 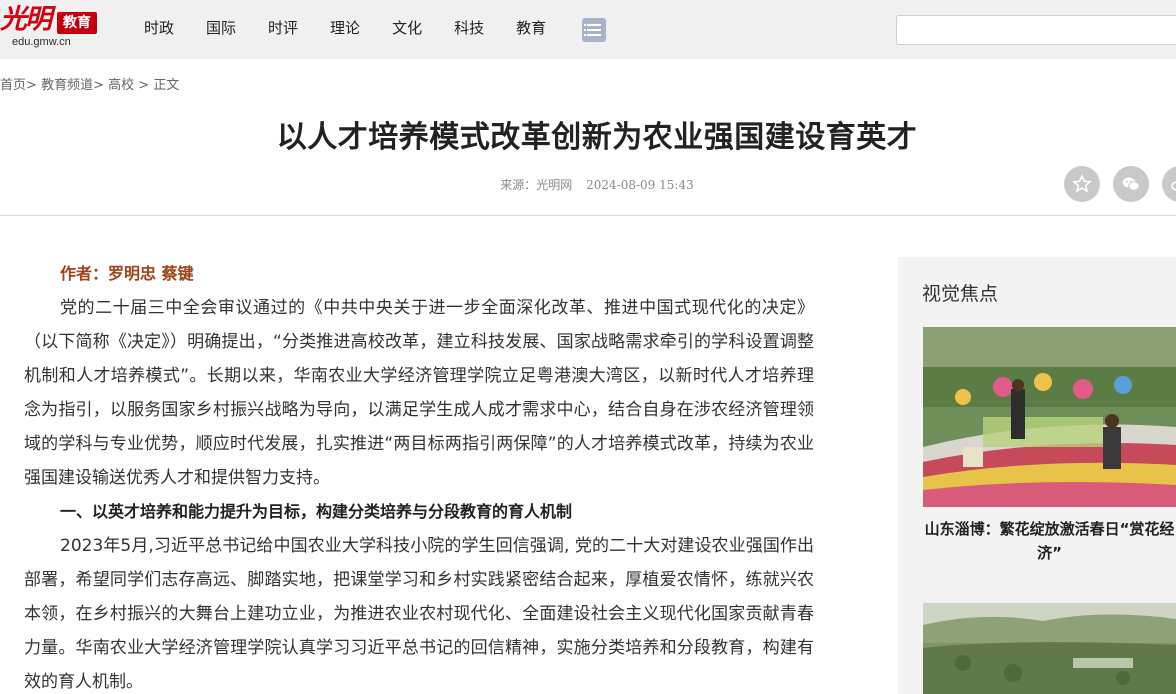 I want to click on weibo-icon, so click(x=1169, y=184).